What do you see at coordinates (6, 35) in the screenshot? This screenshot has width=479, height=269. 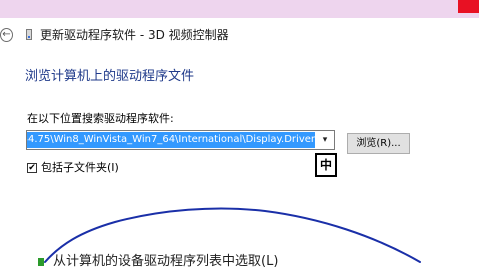 I see `back-arrow-icon: ←` at bounding box center [6, 35].